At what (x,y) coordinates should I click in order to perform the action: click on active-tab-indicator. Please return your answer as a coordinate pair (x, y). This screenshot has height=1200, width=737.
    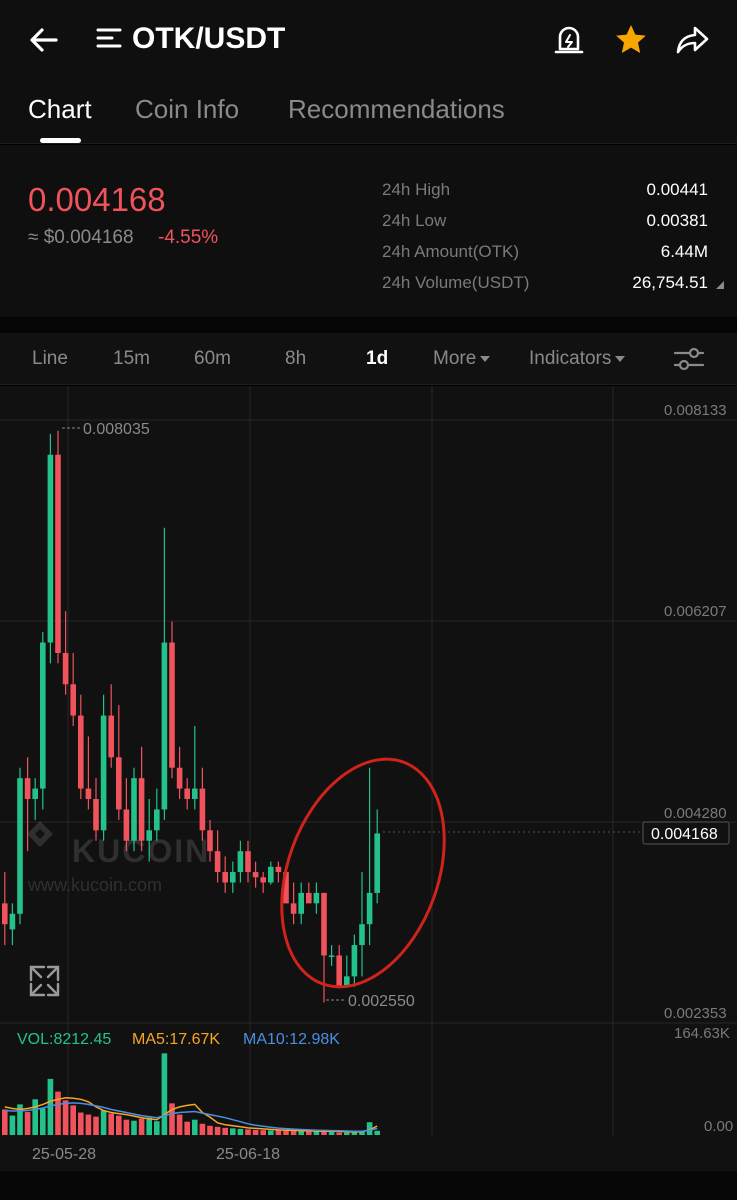
    Looking at the image, I should click on (60, 140).